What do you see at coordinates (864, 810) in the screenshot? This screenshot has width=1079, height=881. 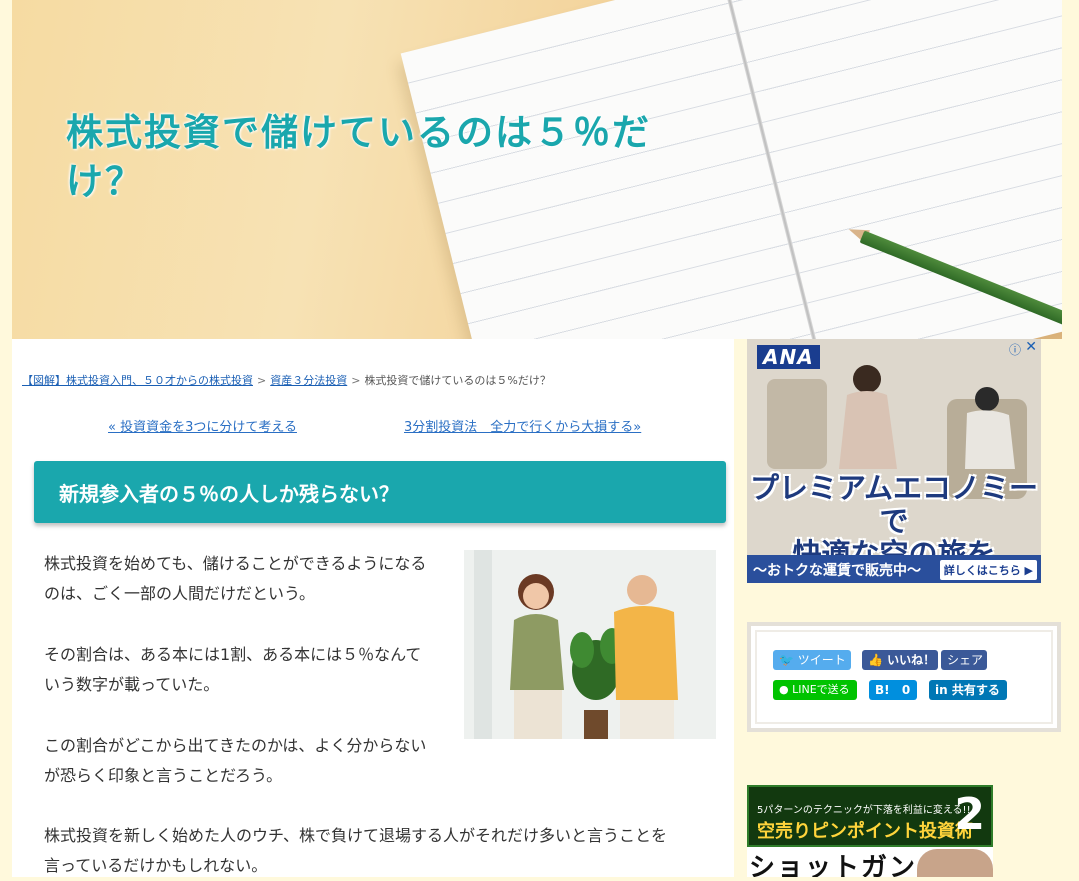 I see `banner-tagline: 5パターンのテクニックが下落を利益に変える!!` at bounding box center [864, 810].